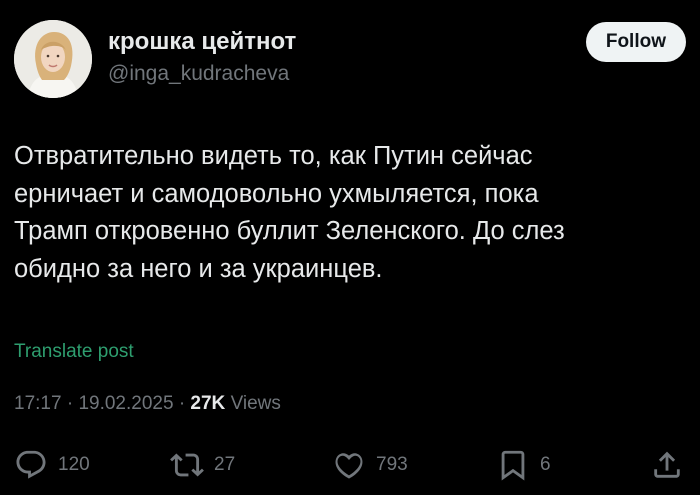 The width and height of the screenshot is (700, 495). I want to click on avatar, so click(53, 59).